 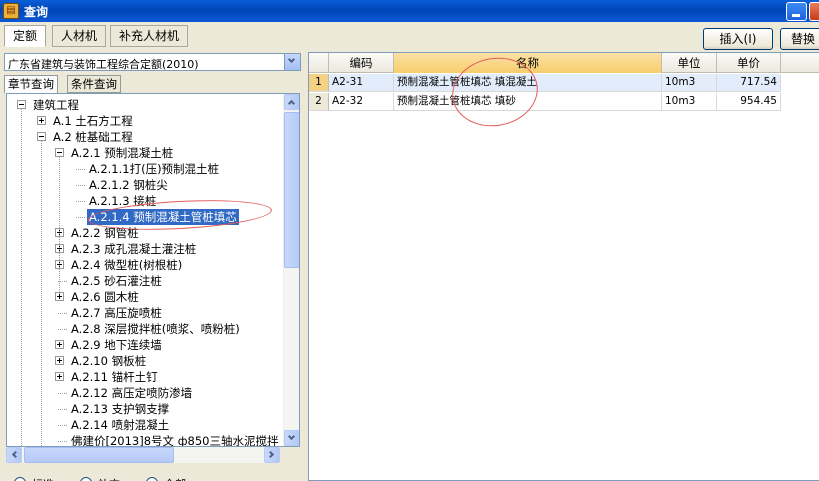 I want to click on grid-header: 编码 名称 单位 单价, so click(x=564, y=63).